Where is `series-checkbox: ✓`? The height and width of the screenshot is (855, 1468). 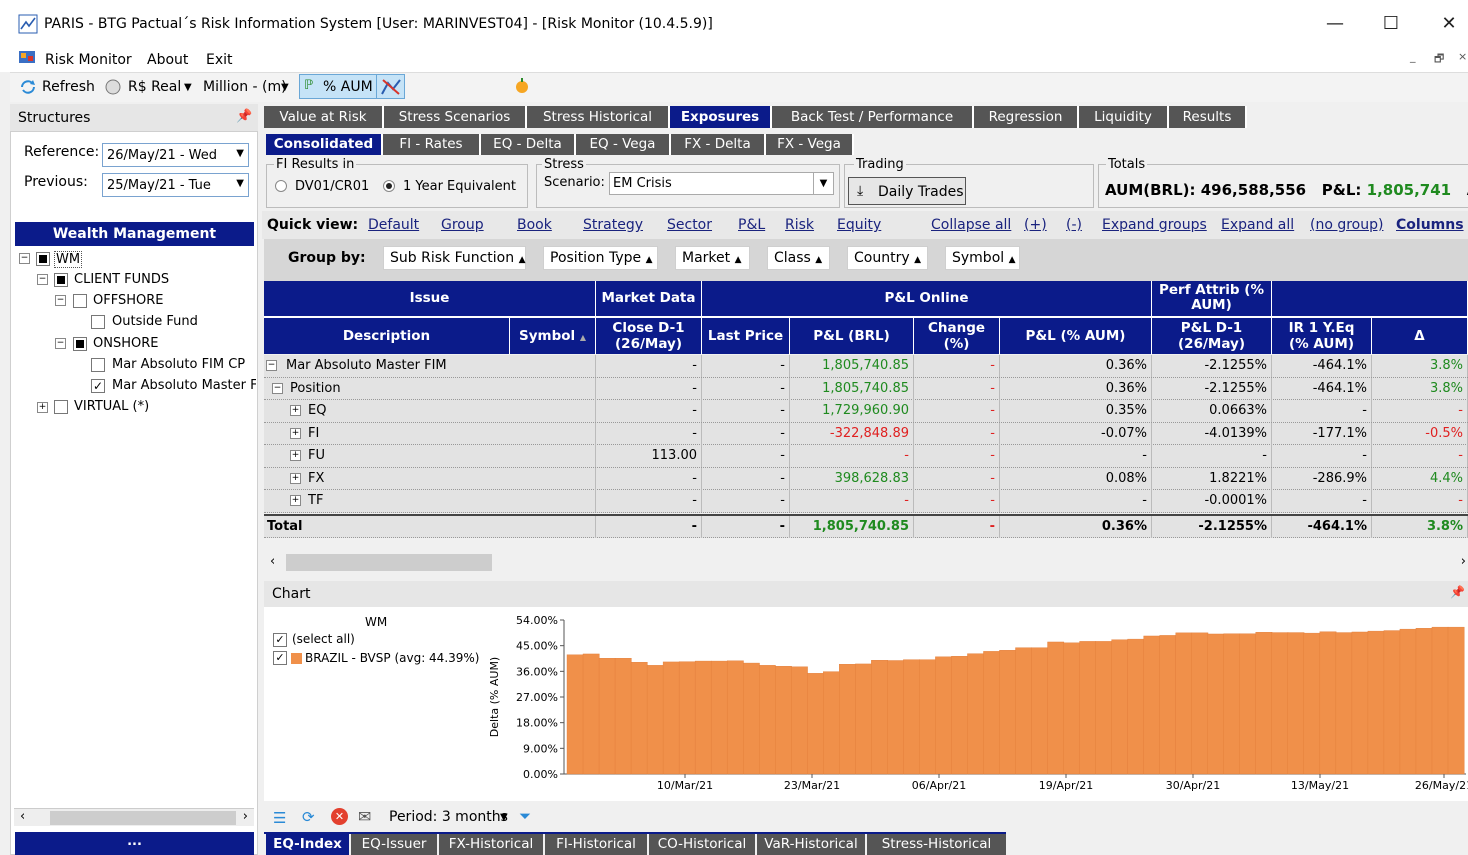
series-checkbox: ✓ is located at coordinates (280, 658).